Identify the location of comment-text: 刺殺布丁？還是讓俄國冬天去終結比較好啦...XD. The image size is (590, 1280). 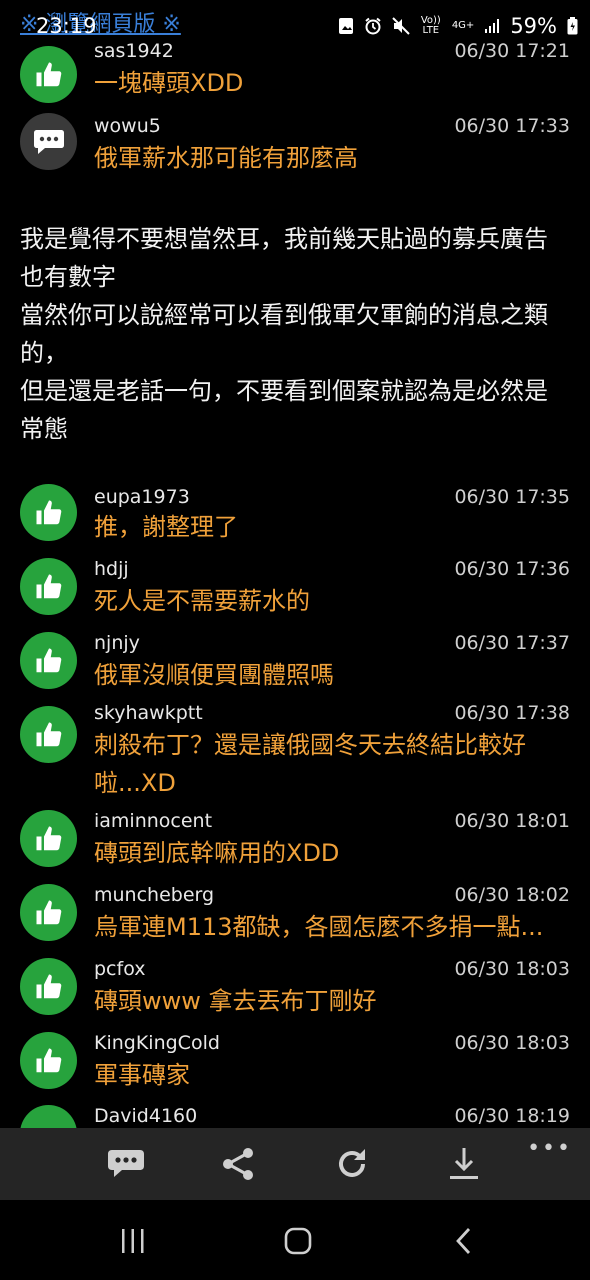
(310, 764).